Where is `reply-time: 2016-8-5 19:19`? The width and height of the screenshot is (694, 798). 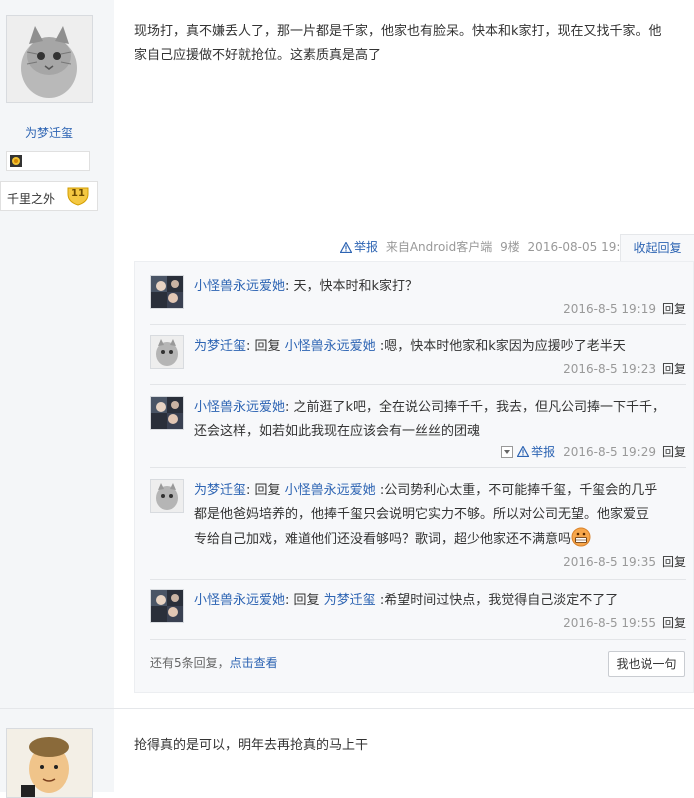 reply-time: 2016-8-5 19:19 is located at coordinates (609, 309).